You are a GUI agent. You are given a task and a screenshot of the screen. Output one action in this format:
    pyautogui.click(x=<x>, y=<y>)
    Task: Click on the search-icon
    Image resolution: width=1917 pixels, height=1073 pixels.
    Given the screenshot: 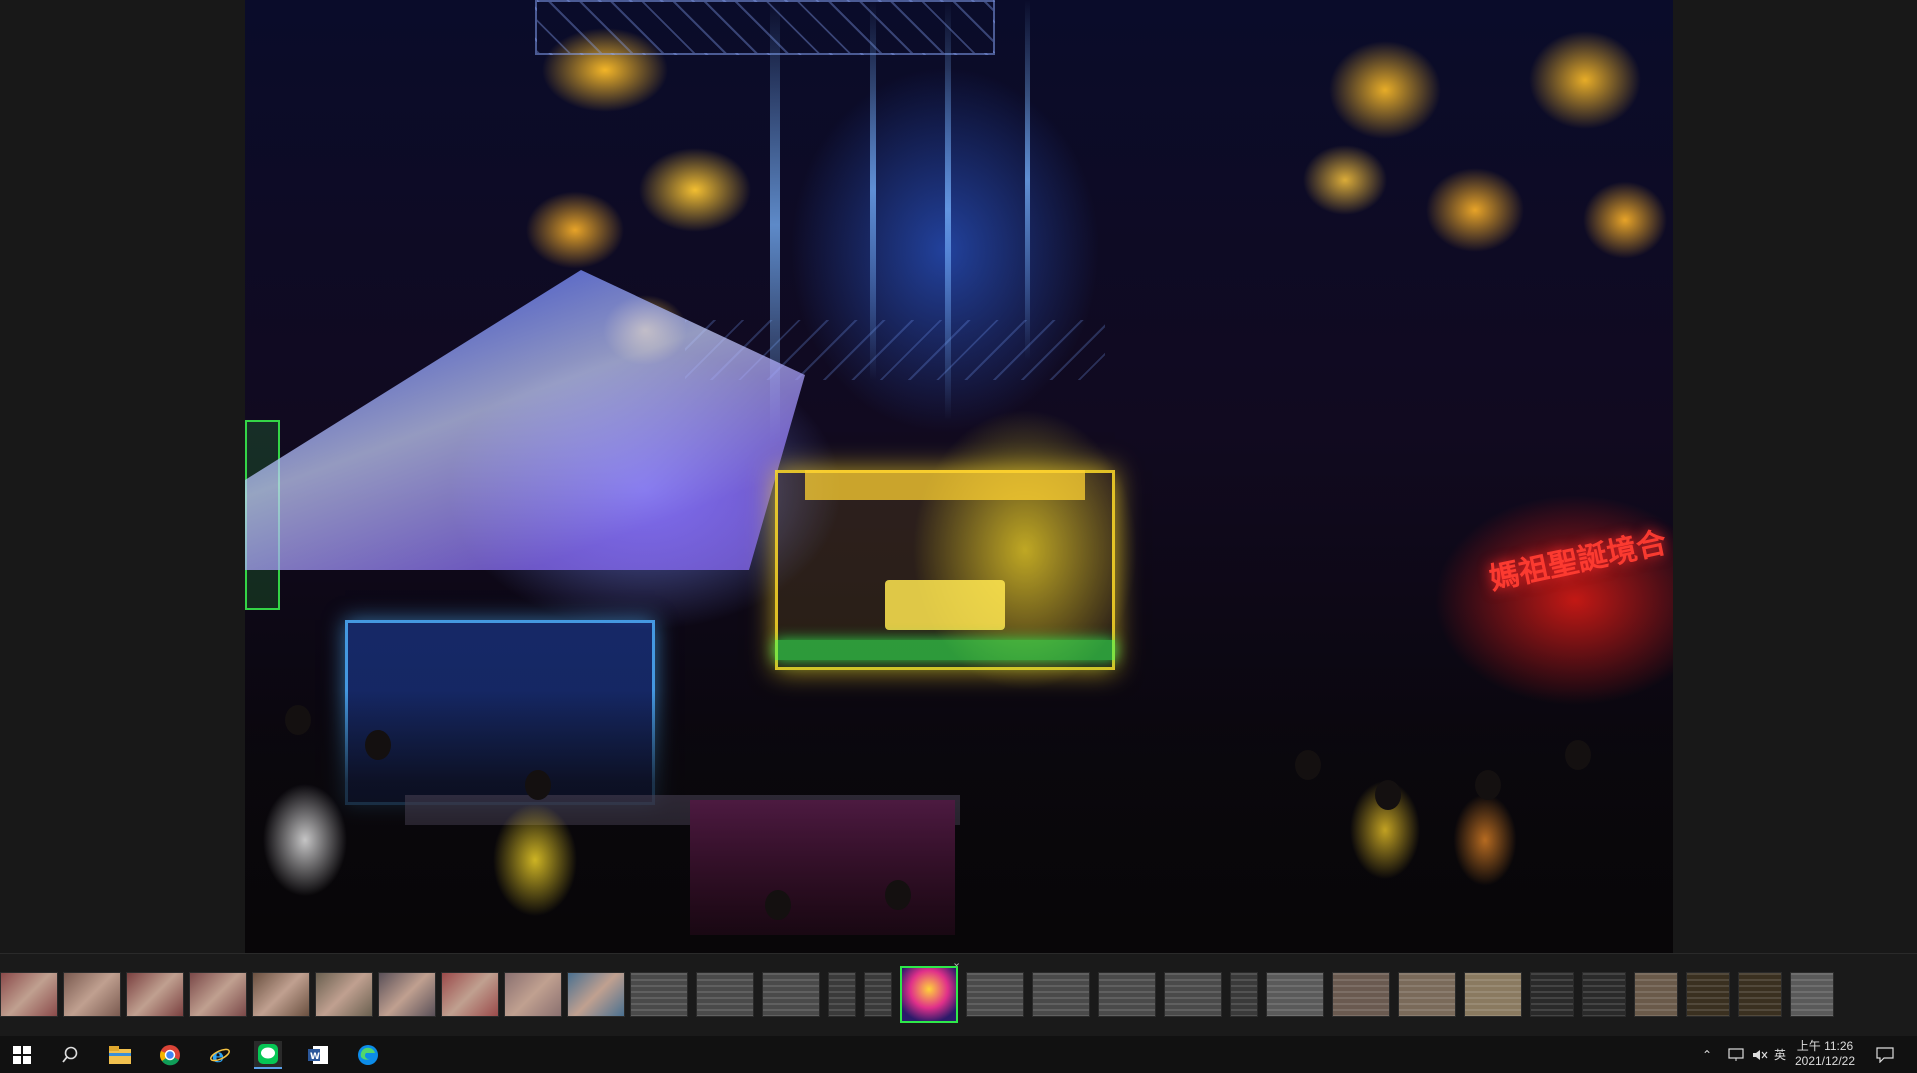 What is the action you would take?
    pyautogui.click(x=70, y=1055)
    